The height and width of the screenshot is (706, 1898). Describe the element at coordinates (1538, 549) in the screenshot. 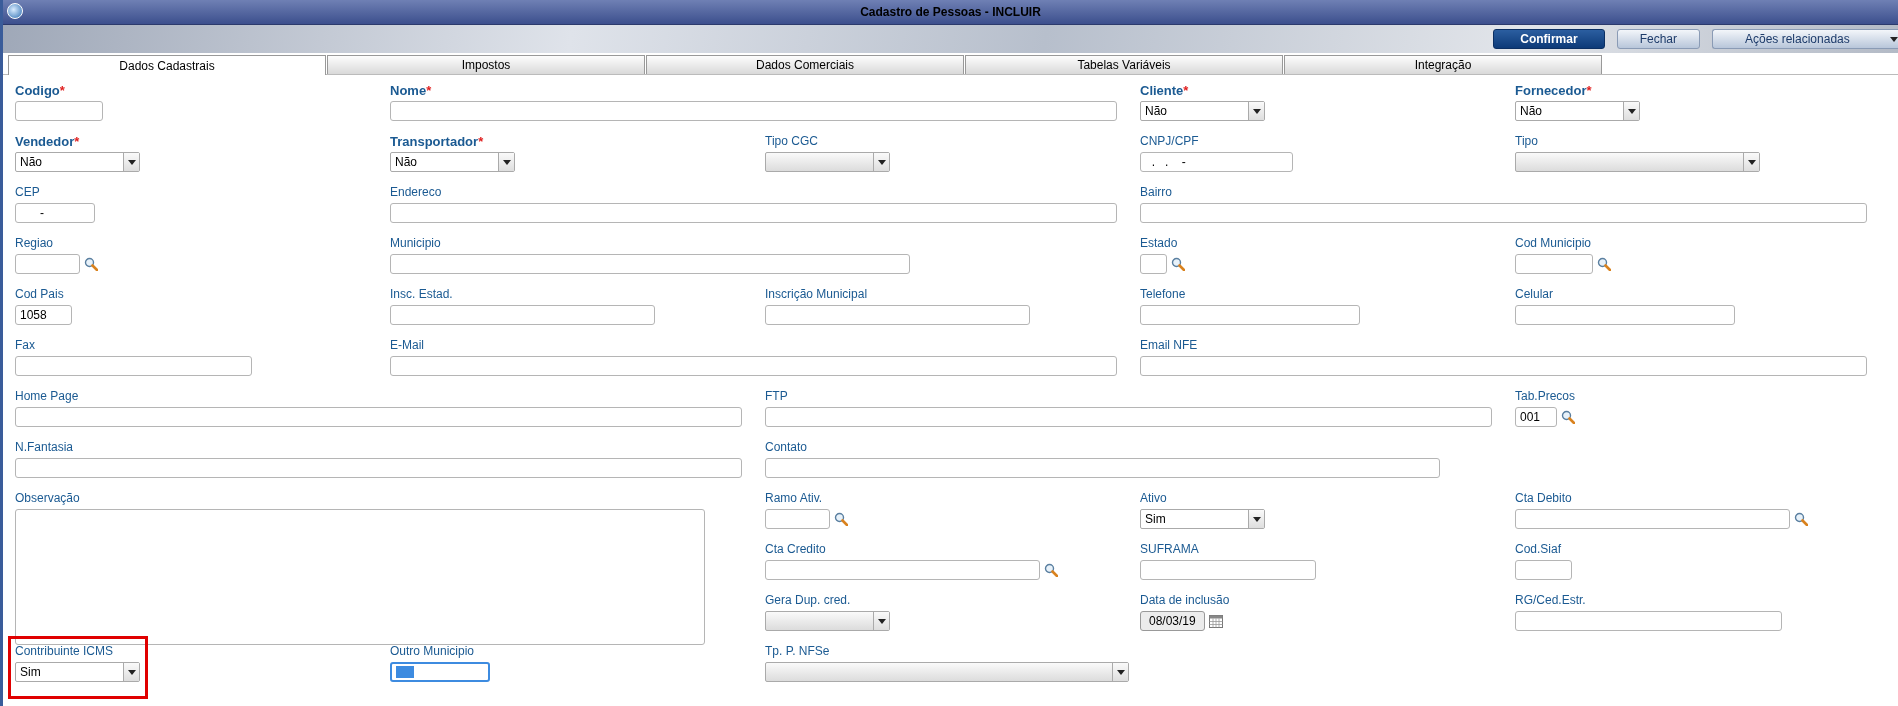

I see `field-label: Cod.Siaf` at that location.